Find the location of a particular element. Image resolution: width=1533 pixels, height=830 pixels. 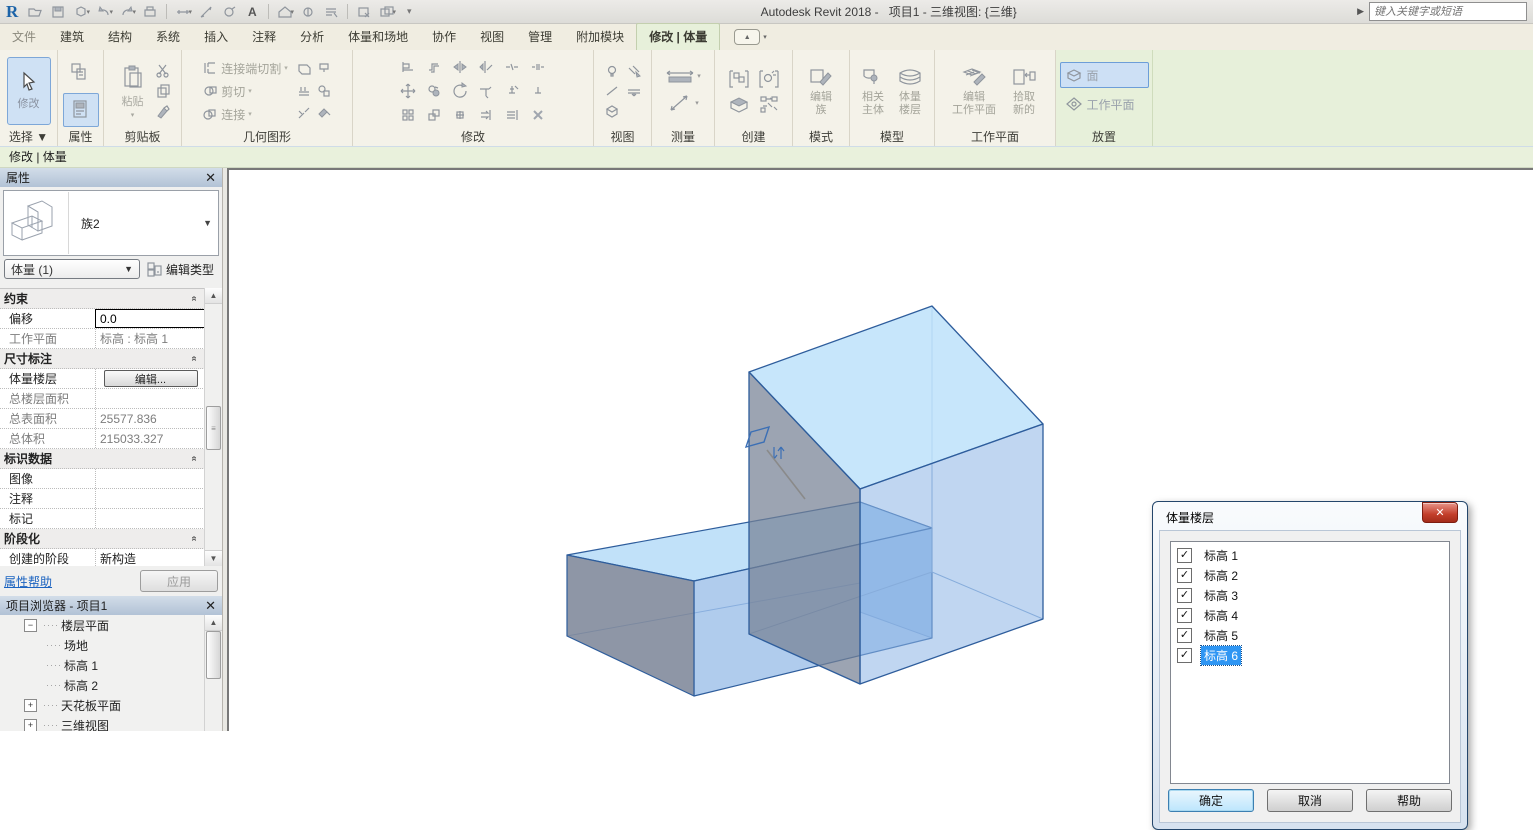

beam-joins-icon is located at coordinates (304, 91).